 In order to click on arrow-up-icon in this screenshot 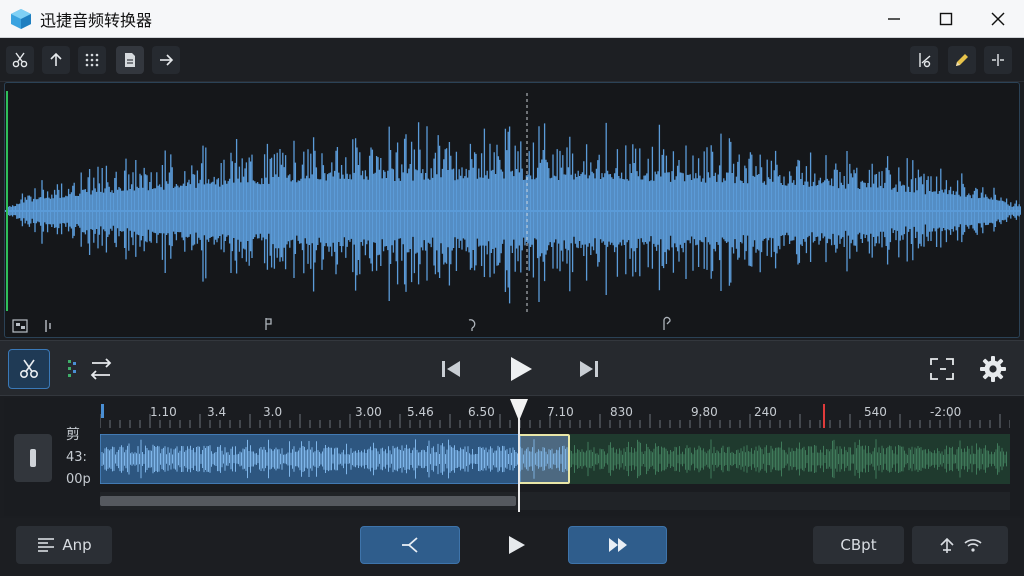, I will do `click(56, 59)`.